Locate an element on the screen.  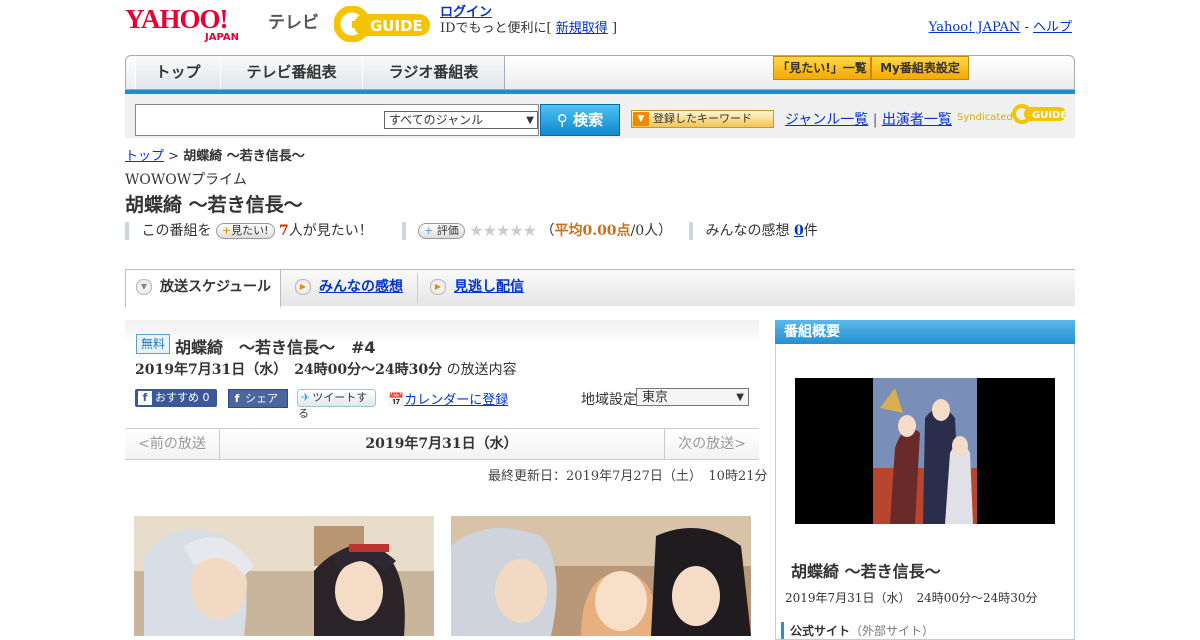
last-updated: 最終更新日：2019年7月27日（土） 10時21分 is located at coordinates (628, 476).